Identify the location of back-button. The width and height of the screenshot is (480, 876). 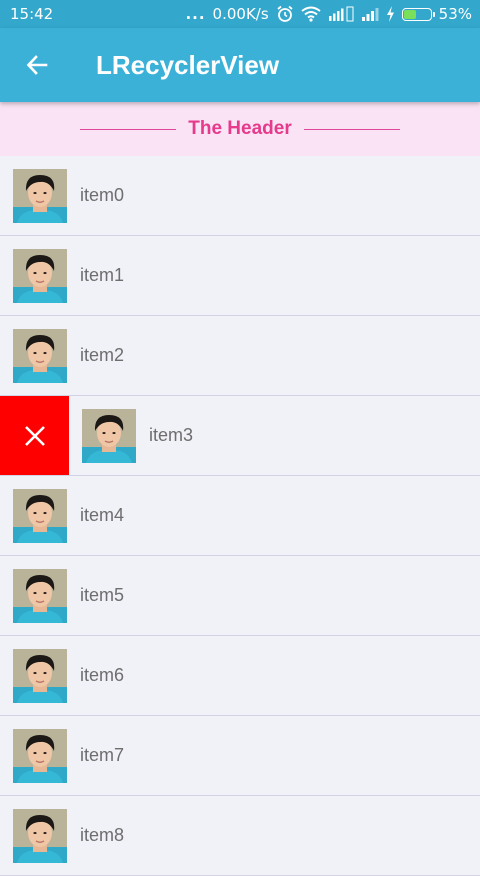
(37, 65).